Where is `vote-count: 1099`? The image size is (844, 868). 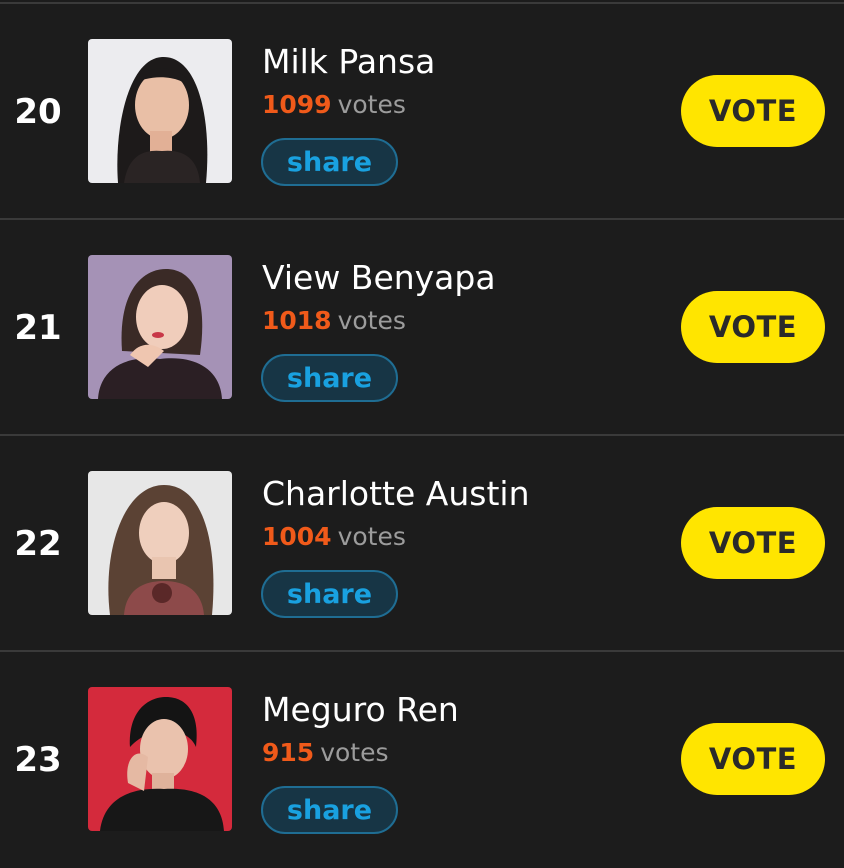
vote-count: 1099 is located at coordinates (297, 104).